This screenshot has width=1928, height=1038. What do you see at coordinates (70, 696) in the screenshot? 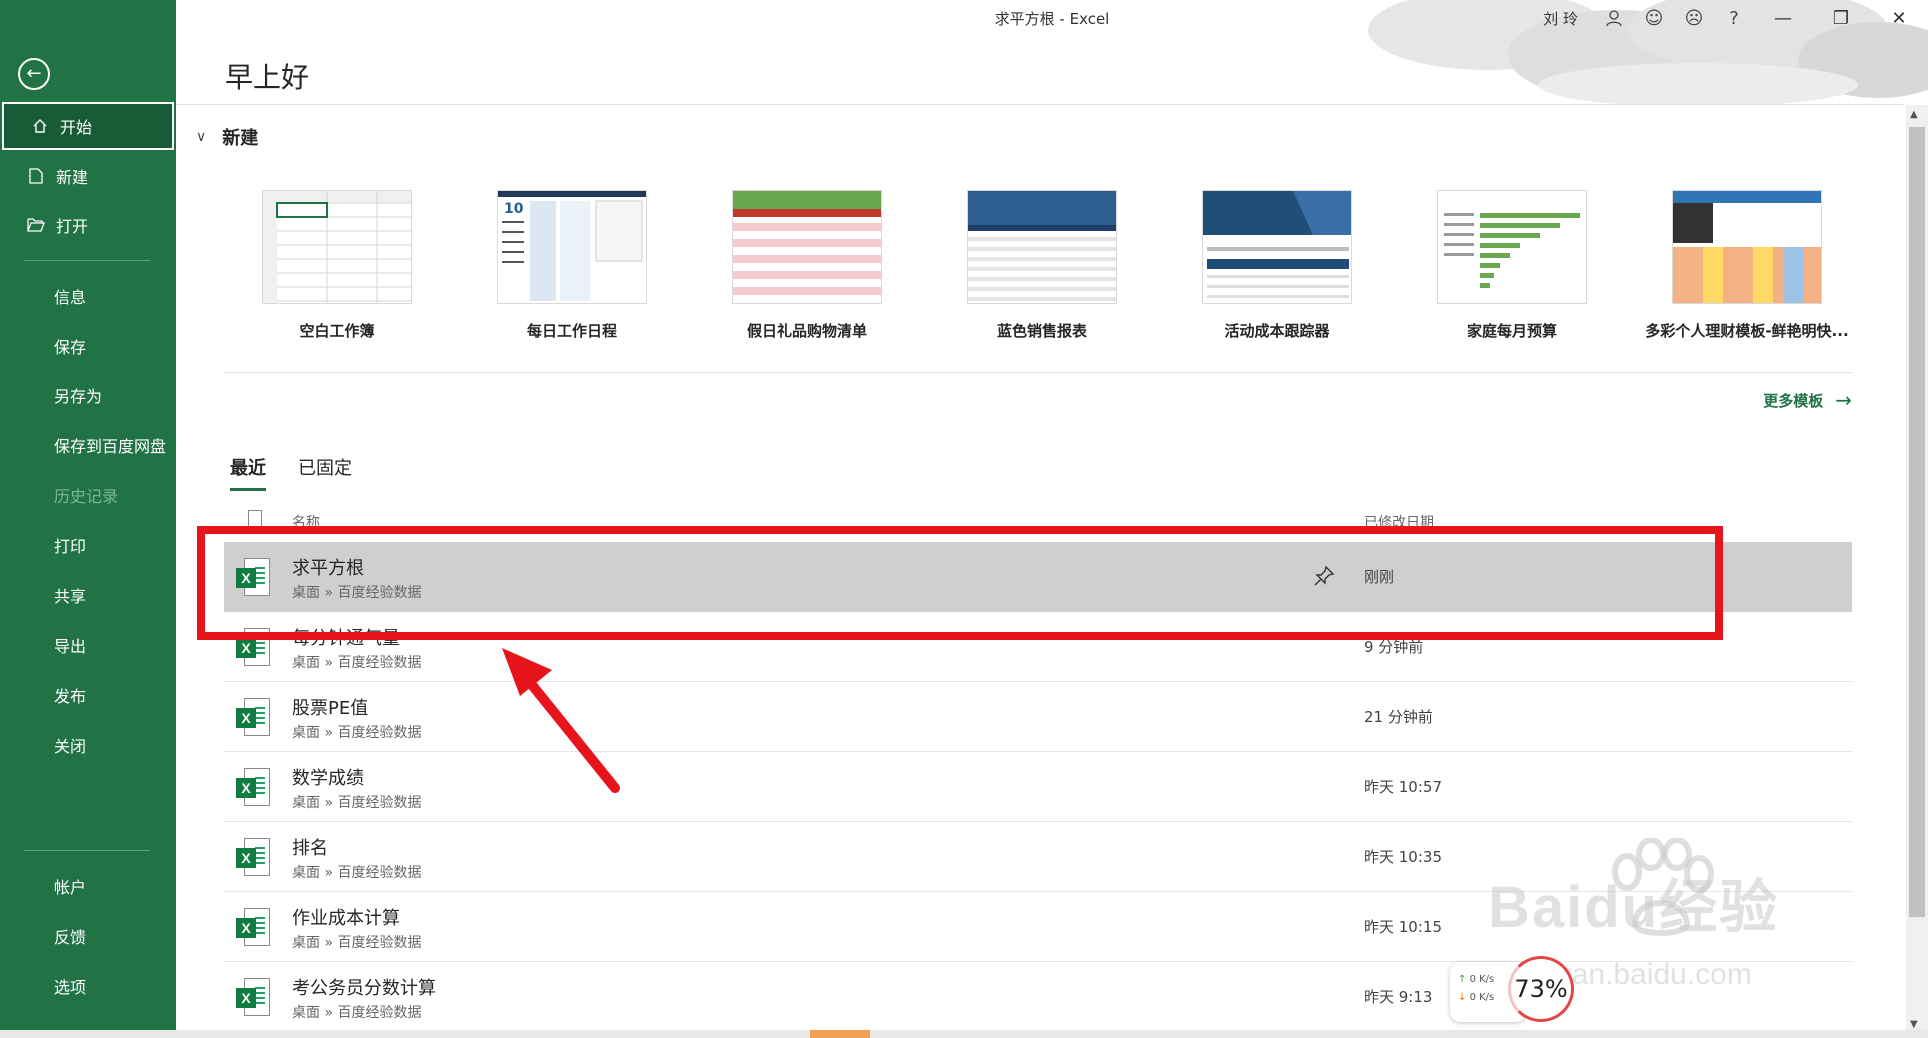
I see `sidebar-item-label: 发布` at bounding box center [70, 696].